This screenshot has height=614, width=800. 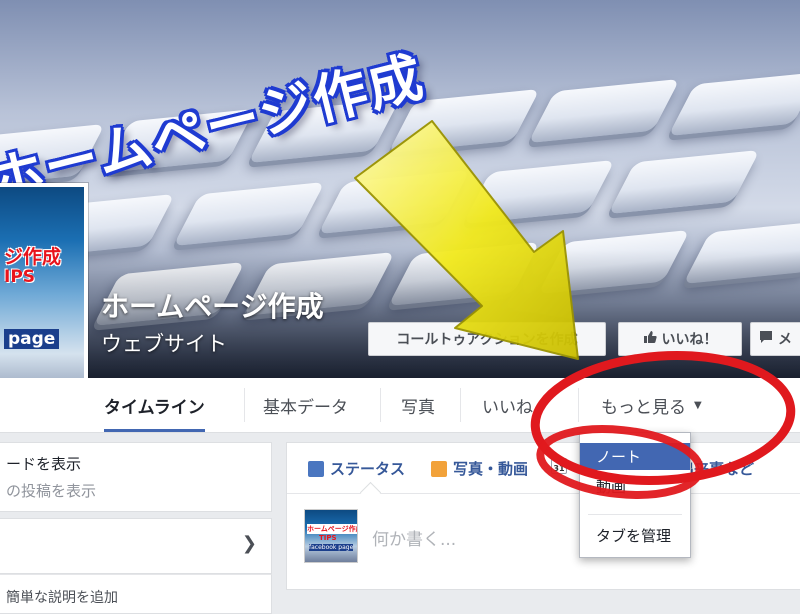 I want to click on composer-tab-event: 31, so click(x=562, y=466).